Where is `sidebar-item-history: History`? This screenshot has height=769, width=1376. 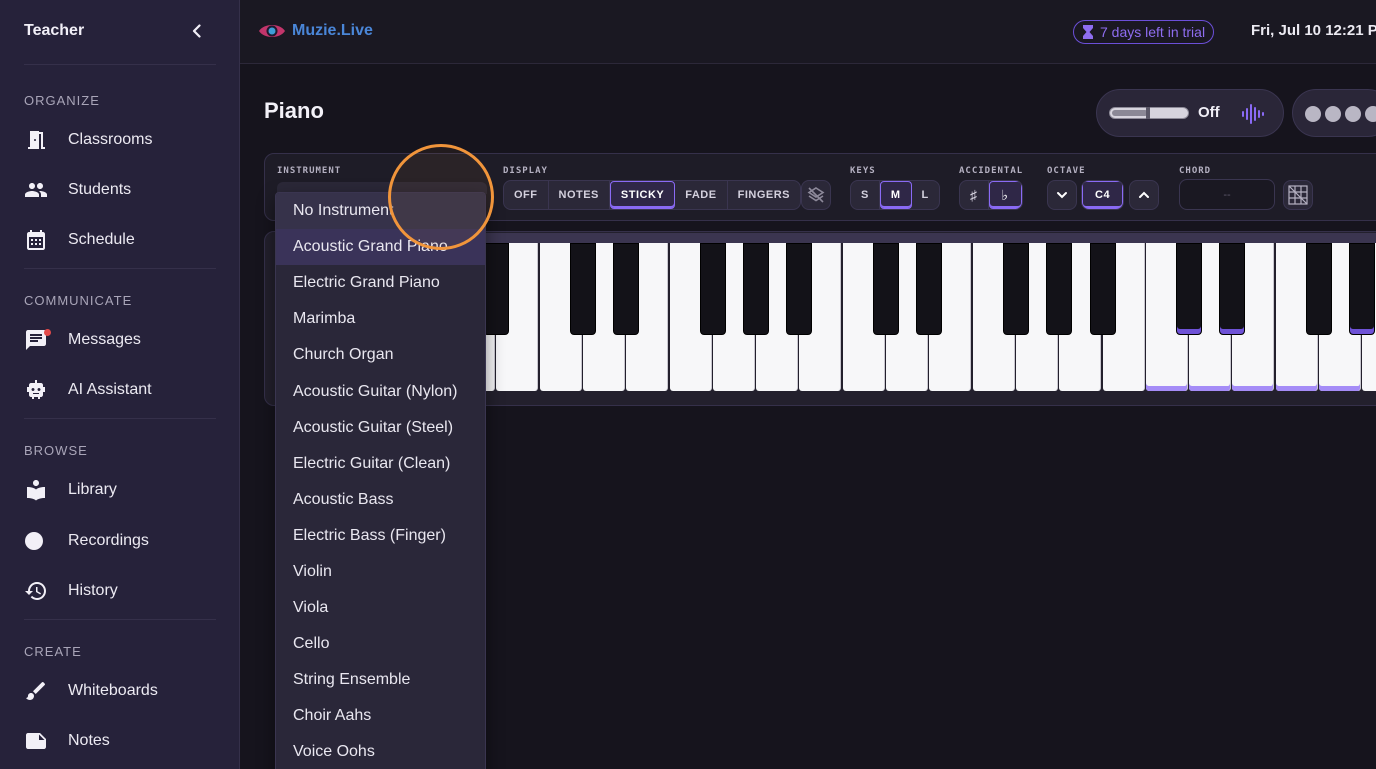 sidebar-item-history: History is located at coordinates (124, 591).